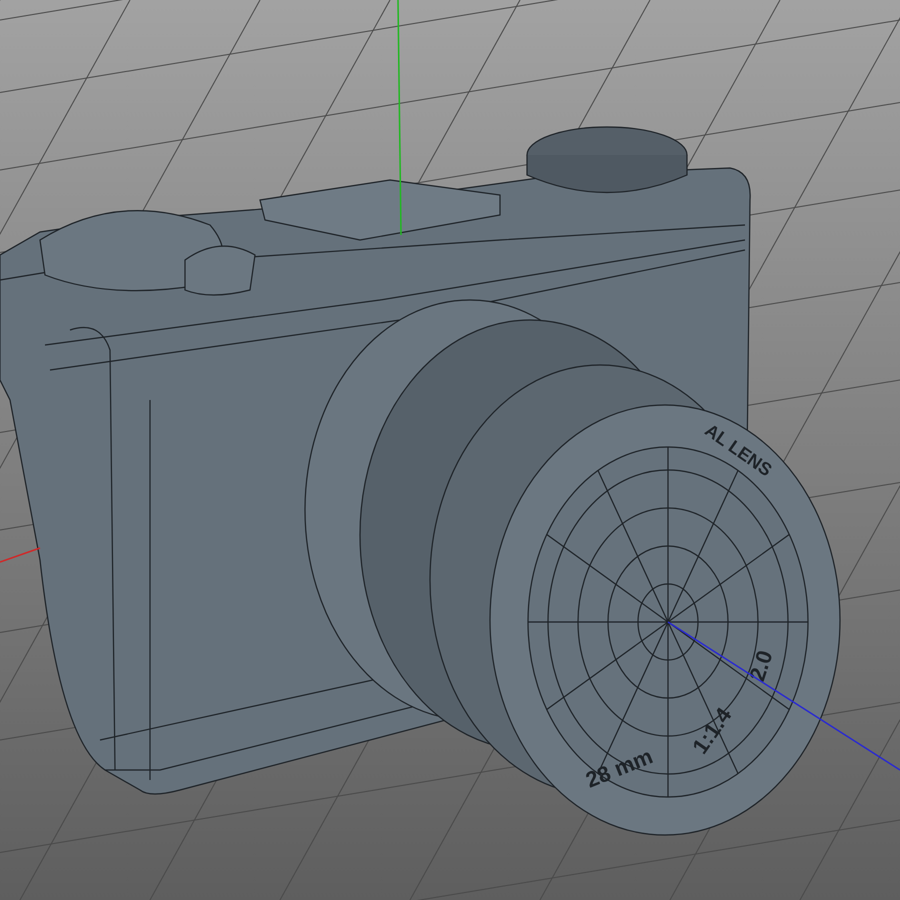 This screenshot has width=900, height=900. I want to click on lens-marking: 2.0, so click(761, 665).